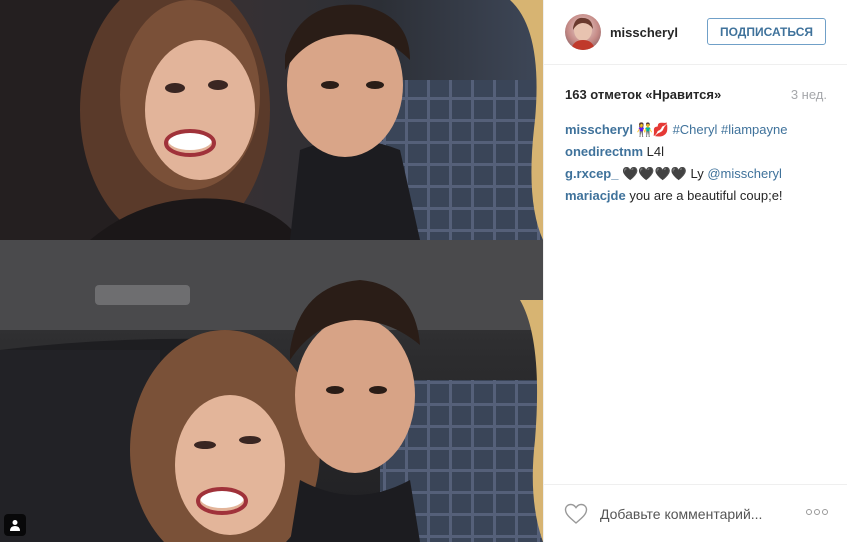 The height and width of the screenshot is (543, 847). I want to click on comment-item: mariacjde you are a beautiful coup;e!, so click(700, 196).